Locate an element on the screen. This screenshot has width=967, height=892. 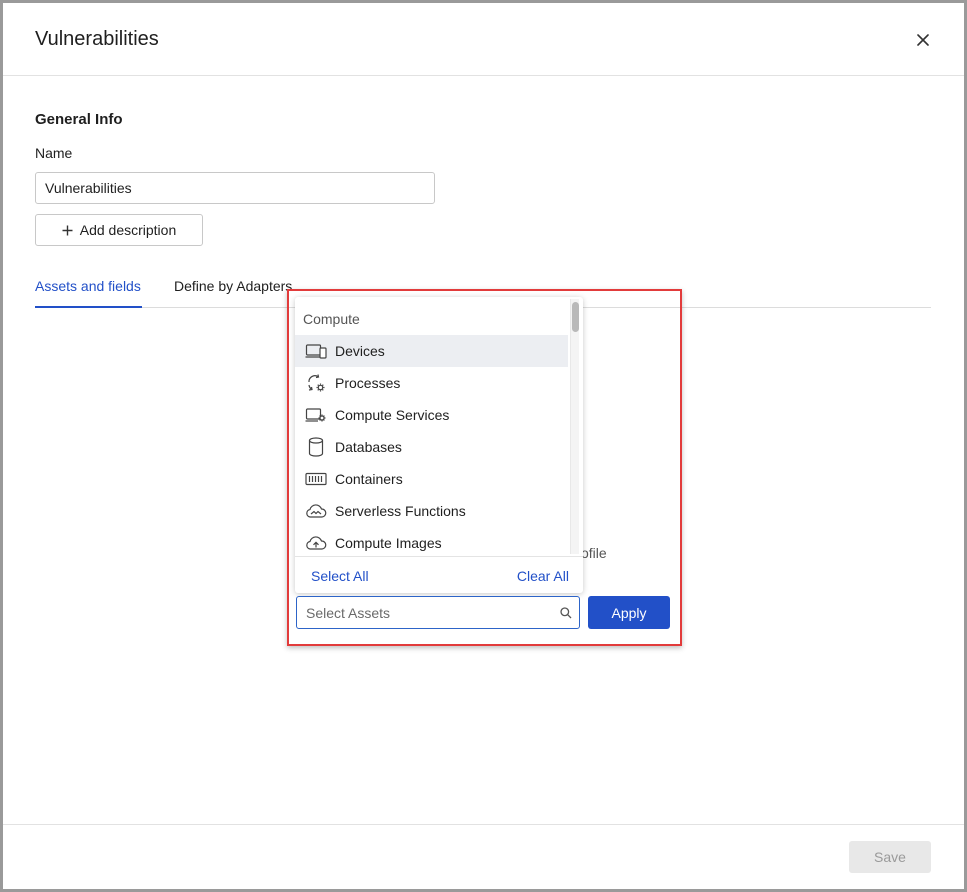
serverless-icon is located at coordinates (316, 511).